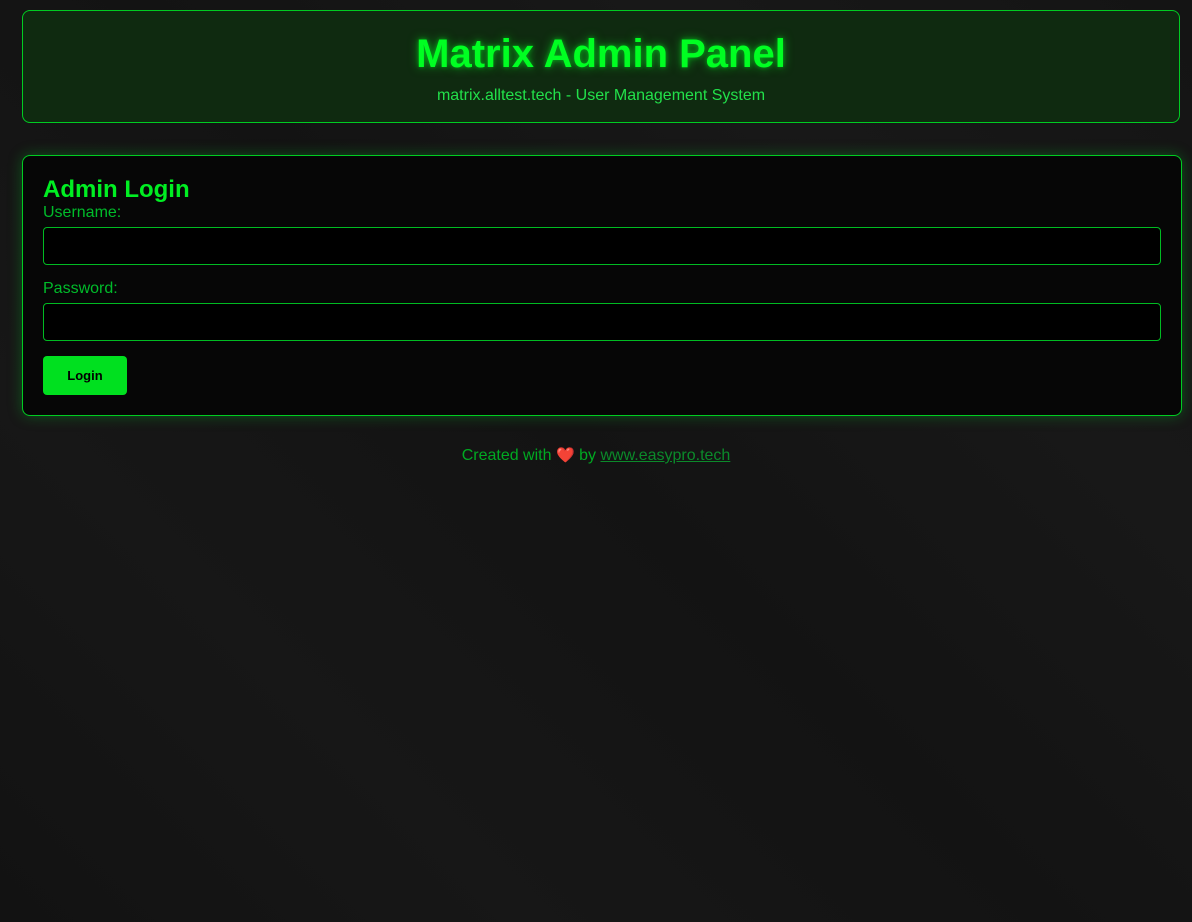  Describe the element at coordinates (82, 212) in the screenshot. I see `username-label: Username:` at that location.